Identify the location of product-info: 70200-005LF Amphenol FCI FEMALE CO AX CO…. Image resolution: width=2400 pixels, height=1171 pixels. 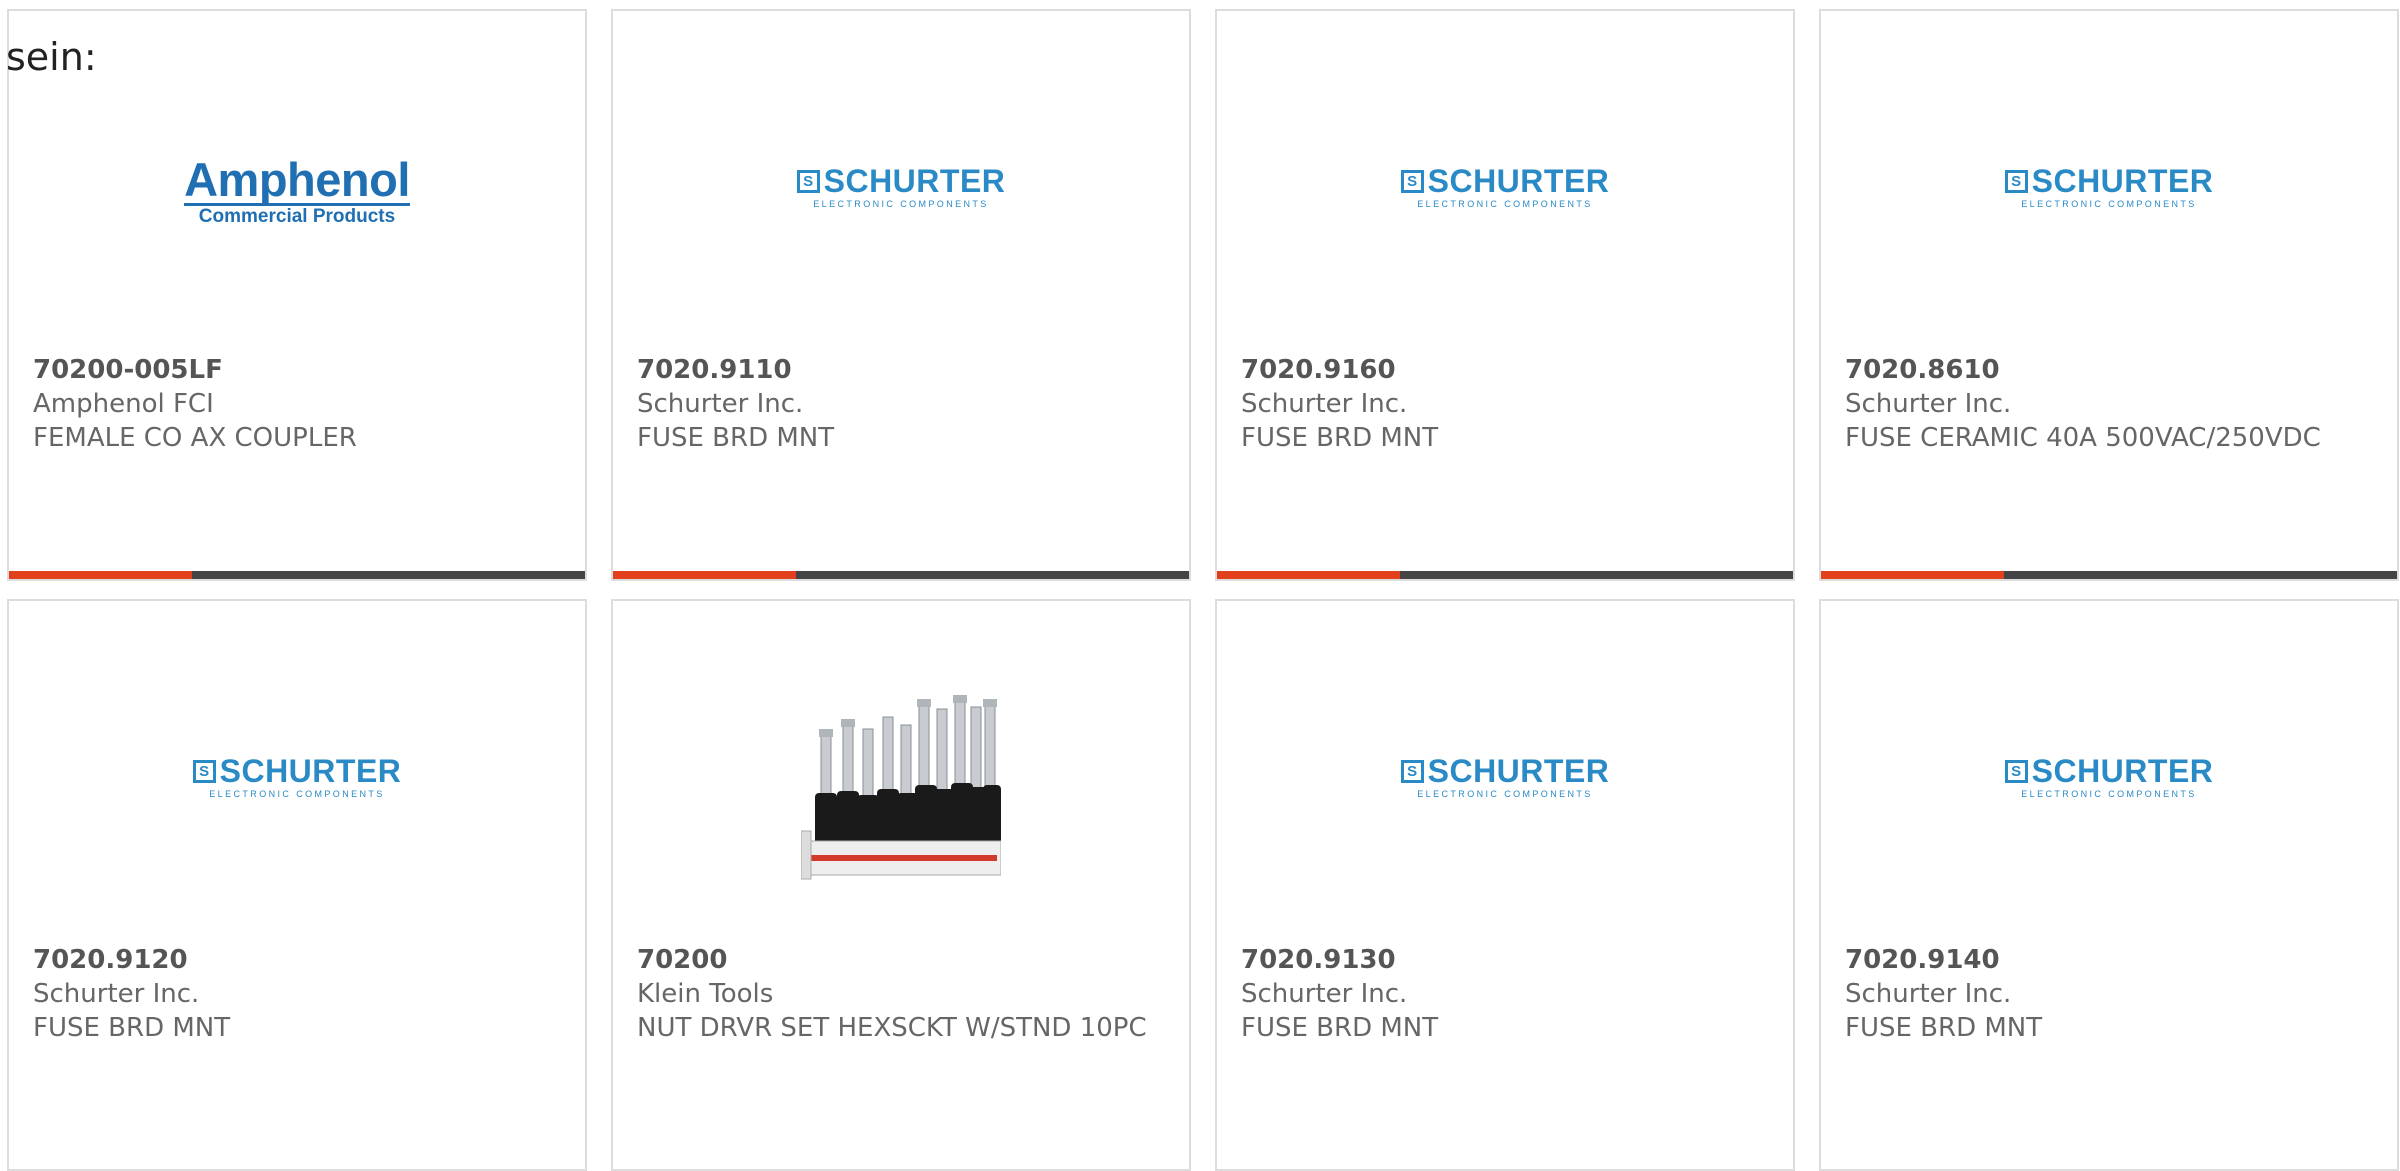
(301, 404).